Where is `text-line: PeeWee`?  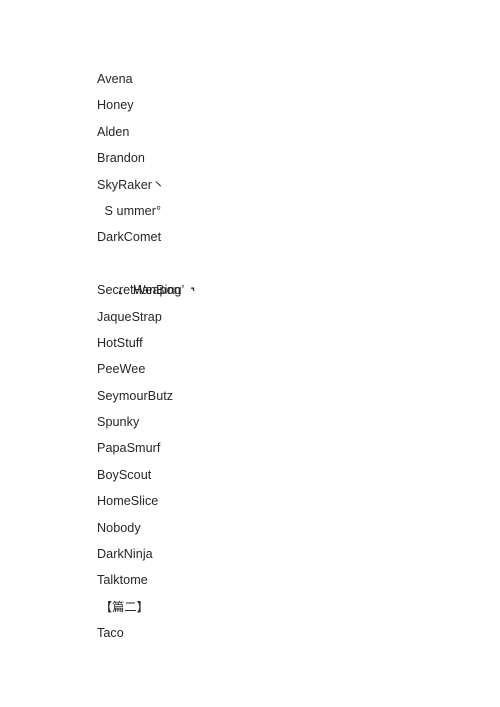 text-line: PeeWee is located at coordinates (121, 369).